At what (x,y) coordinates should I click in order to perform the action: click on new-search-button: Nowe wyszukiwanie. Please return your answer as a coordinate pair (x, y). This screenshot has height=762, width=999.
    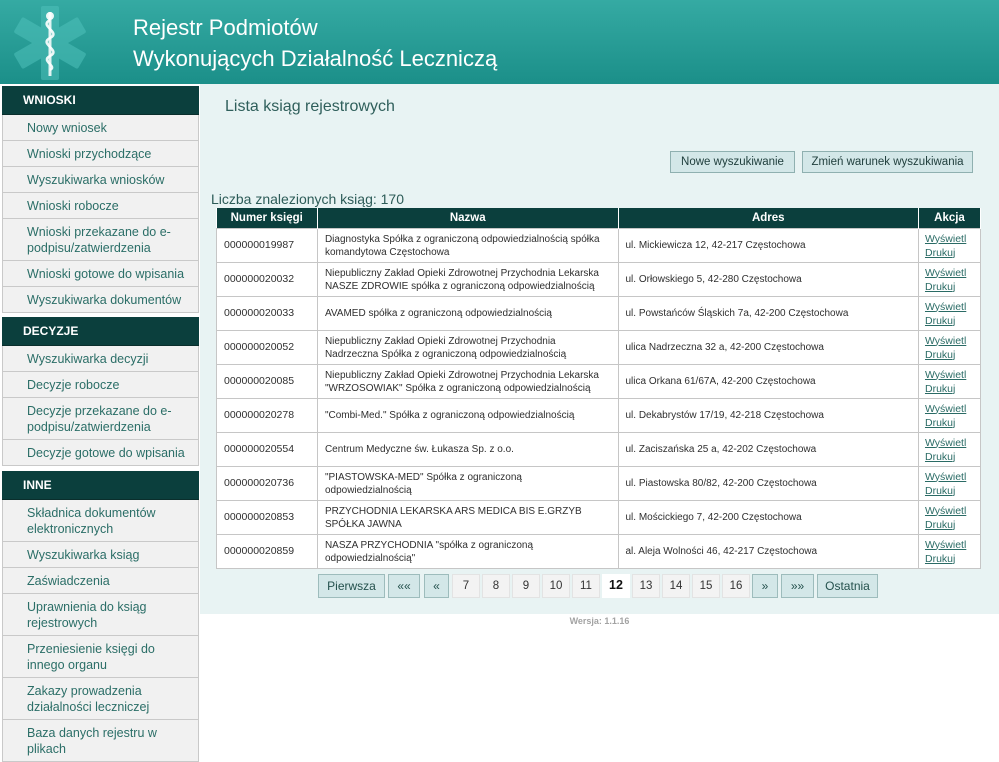
    Looking at the image, I should click on (732, 162).